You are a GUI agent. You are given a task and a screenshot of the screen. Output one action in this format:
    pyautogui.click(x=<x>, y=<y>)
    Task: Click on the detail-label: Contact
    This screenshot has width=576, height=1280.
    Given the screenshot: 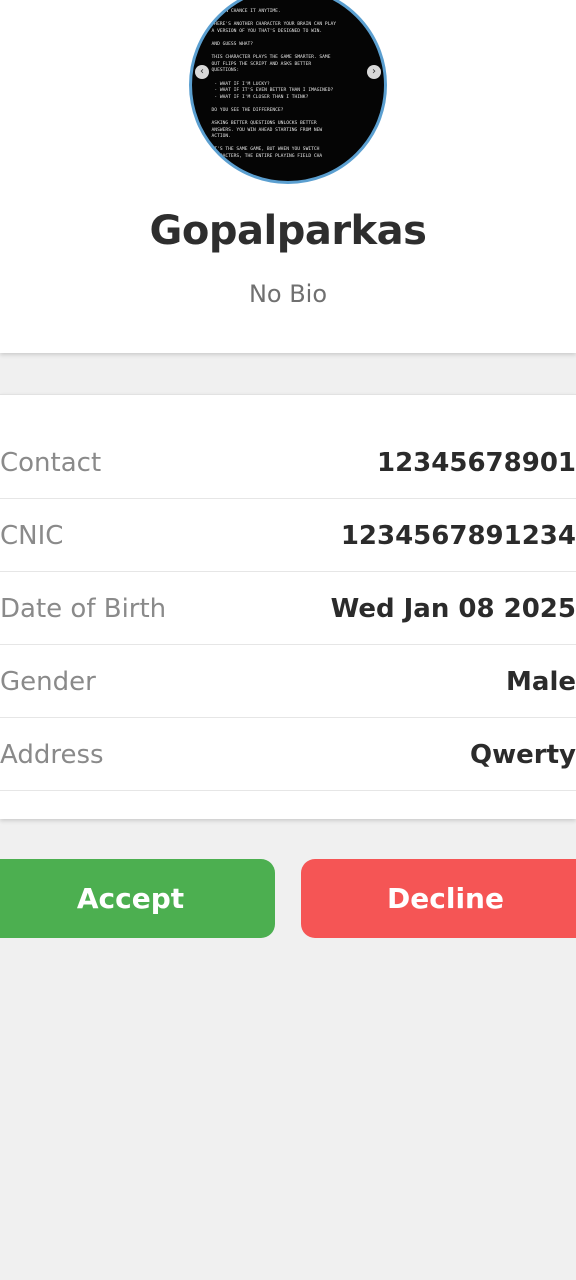 What is the action you would take?
    pyautogui.click(x=51, y=463)
    